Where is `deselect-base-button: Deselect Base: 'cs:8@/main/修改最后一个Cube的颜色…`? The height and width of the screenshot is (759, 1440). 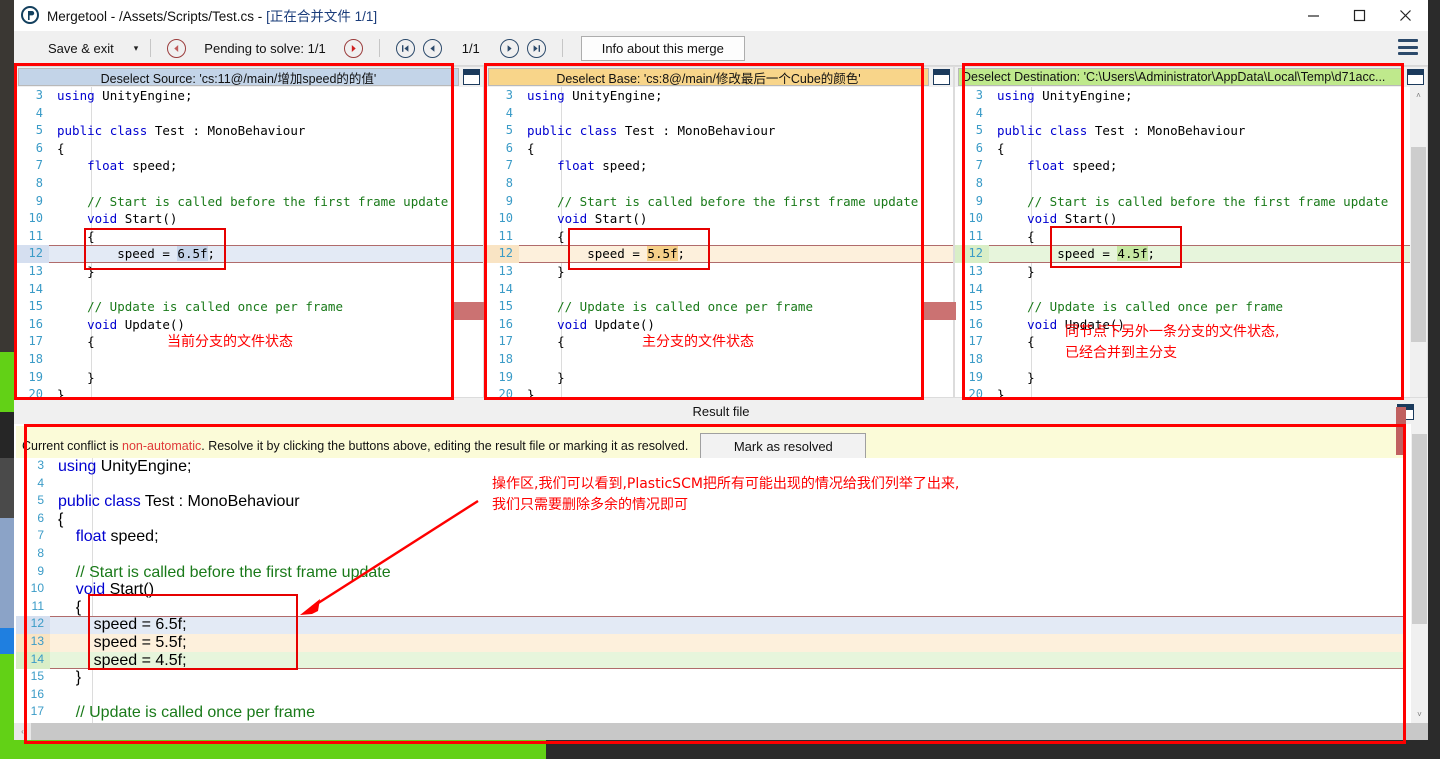 deselect-base-button: Deselect Base: 'cs:8@/main/修改最后一个Cube的颜色… is located at coordinates (708, 77).